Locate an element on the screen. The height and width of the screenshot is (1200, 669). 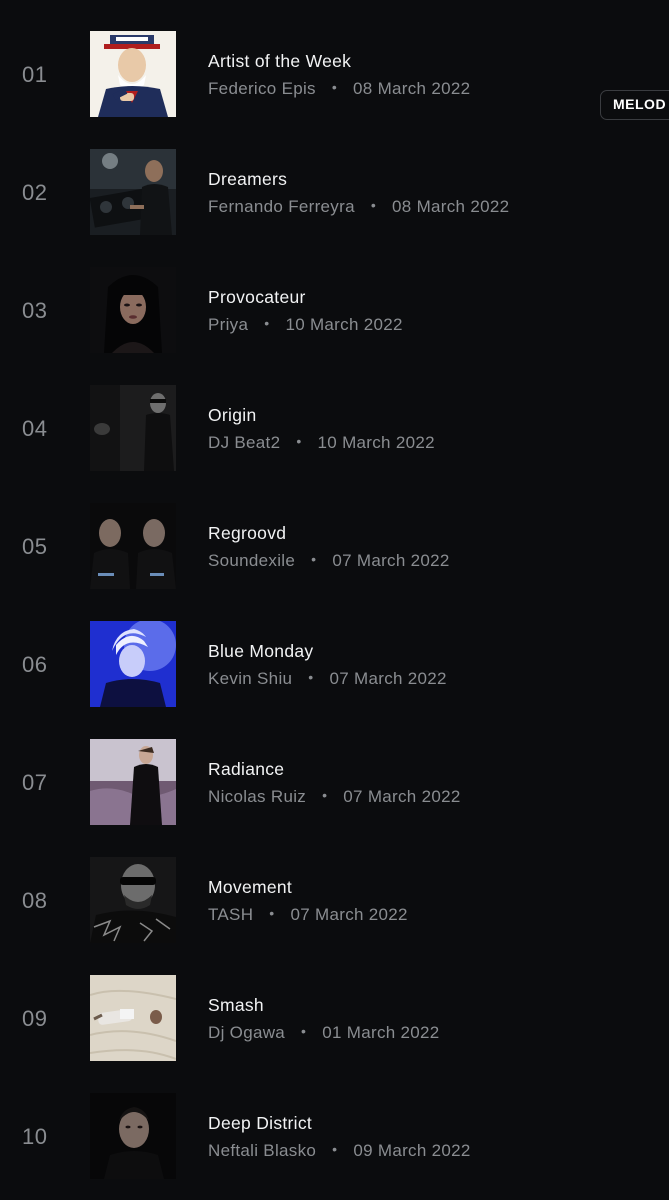
track-meta: Fernando Ferreyra • 08 March 2022 is located at coordinates (358, 207).